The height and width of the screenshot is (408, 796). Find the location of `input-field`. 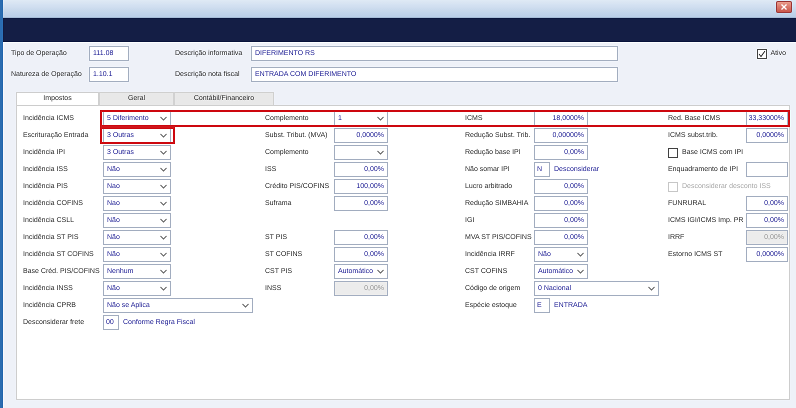

input-field is located at coordinates (767, 169).